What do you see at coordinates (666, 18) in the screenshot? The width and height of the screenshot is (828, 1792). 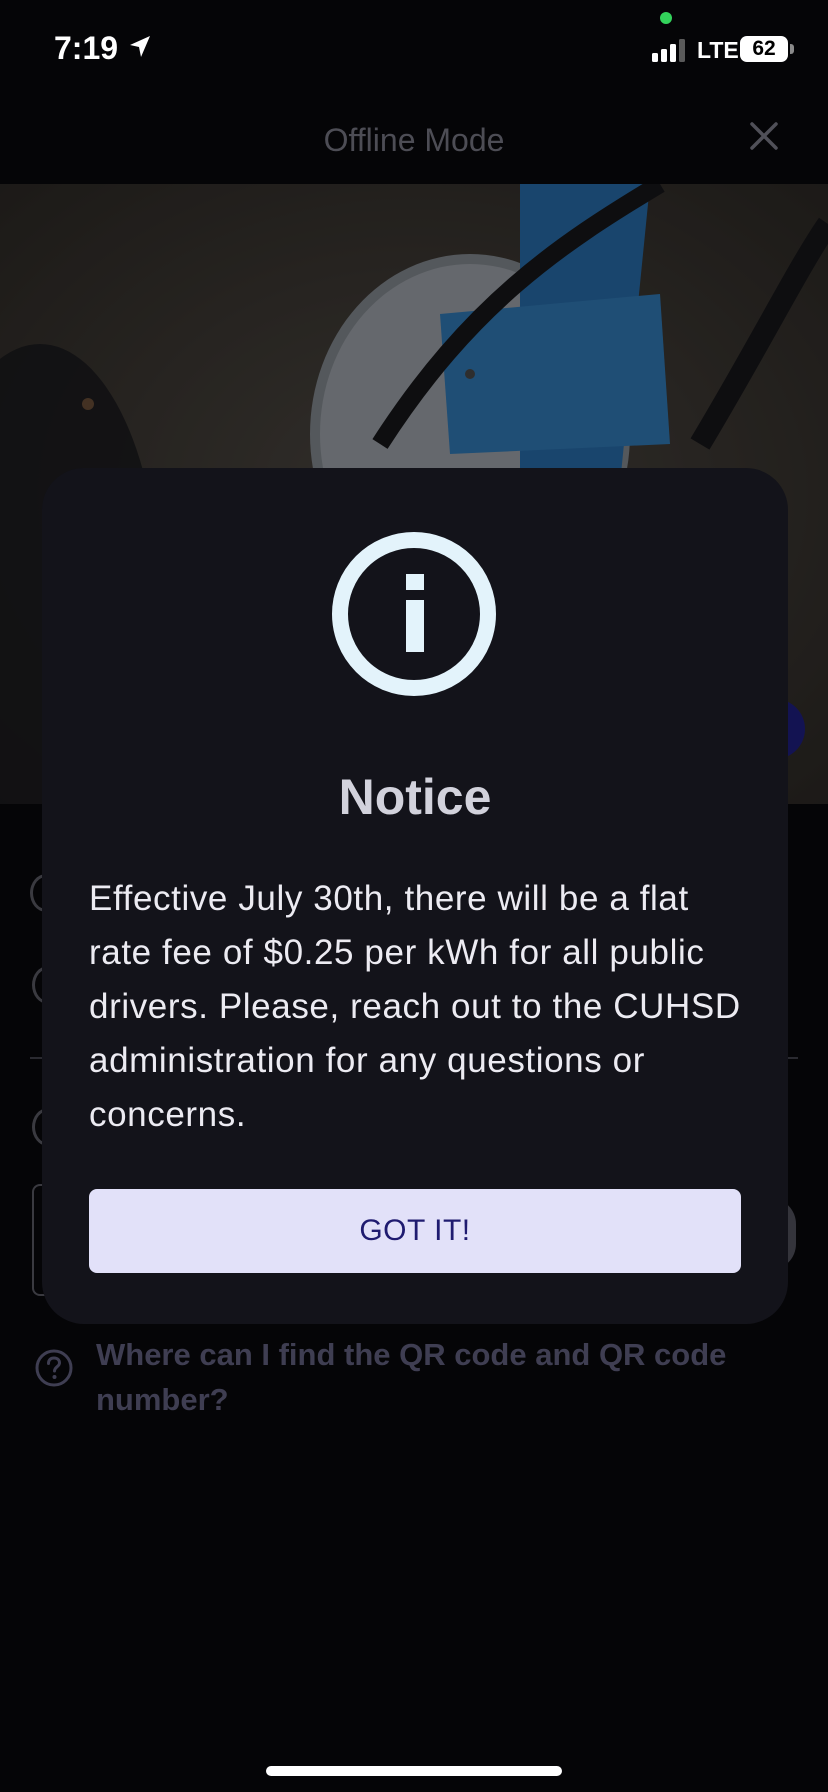 I see `privacy-indicator-dot` at bounding box center [666, 18].